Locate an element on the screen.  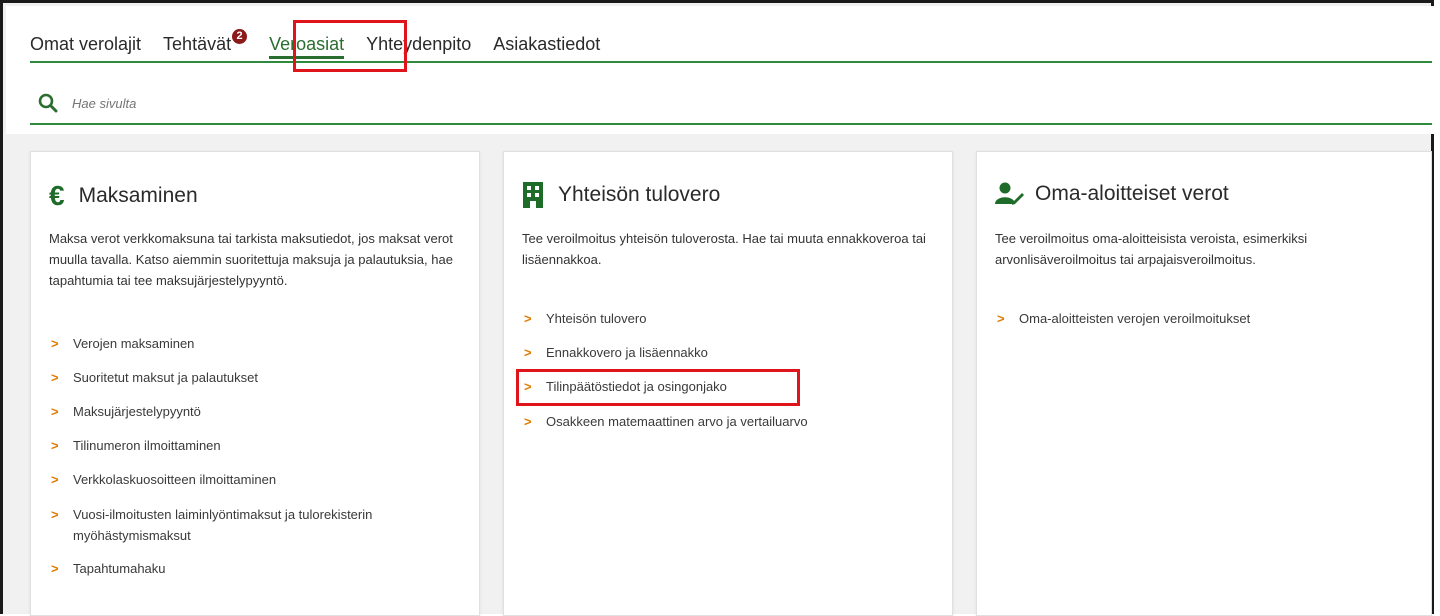
link-verkkolaskuosoite: > Verkkolaskuosoitteen ilmoittaminen is located at coordinates (257, 479).